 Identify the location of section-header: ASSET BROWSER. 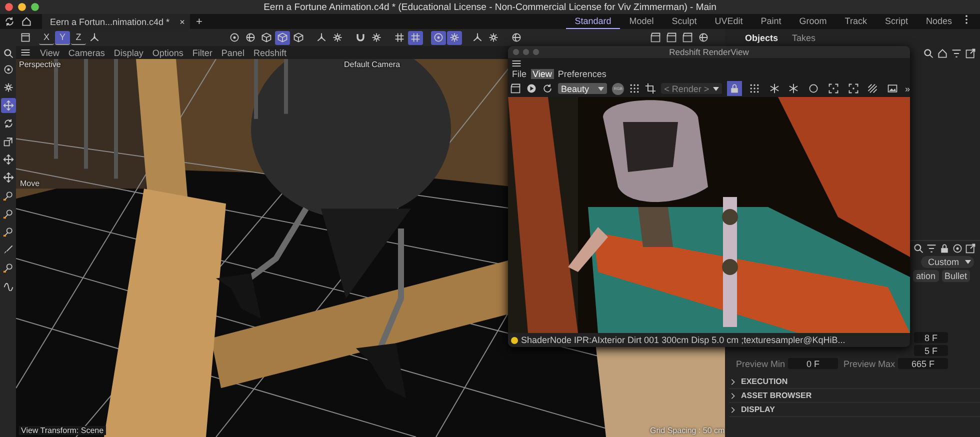
(854, 396).